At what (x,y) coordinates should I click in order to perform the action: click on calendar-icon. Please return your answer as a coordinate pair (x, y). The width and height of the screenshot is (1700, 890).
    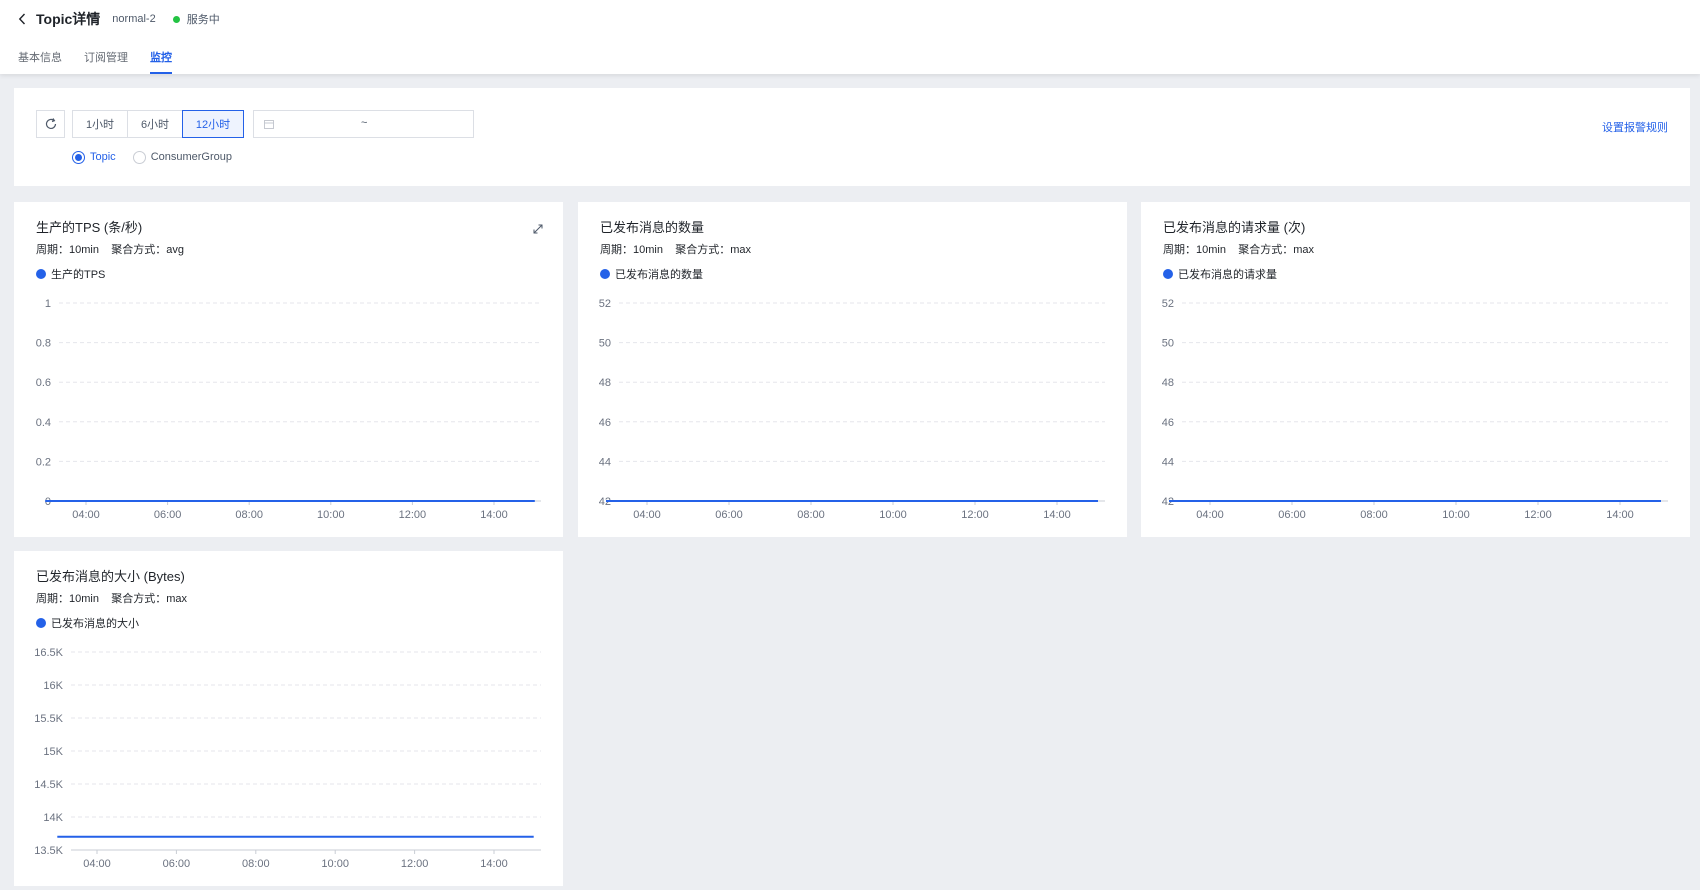
    Looking at the image, I should click on (269, 124).